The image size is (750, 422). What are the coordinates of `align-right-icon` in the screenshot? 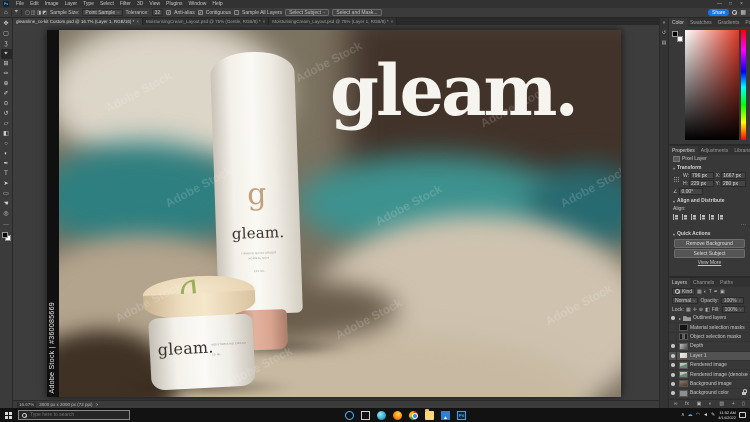 It's located at (694, 217).